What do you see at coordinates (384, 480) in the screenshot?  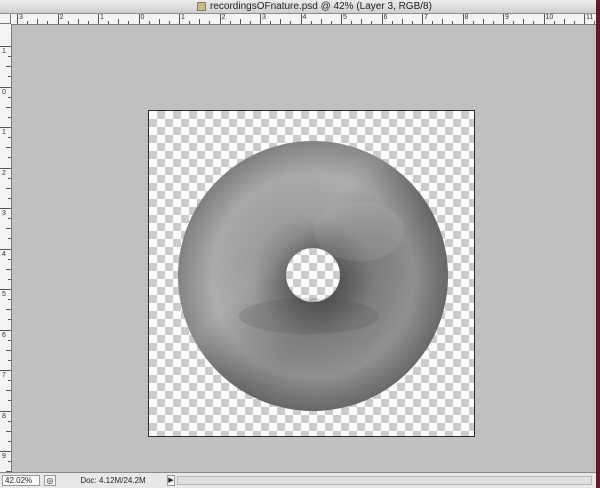 I see `horizontal-scrollbar` at bounding box center [384, 480].